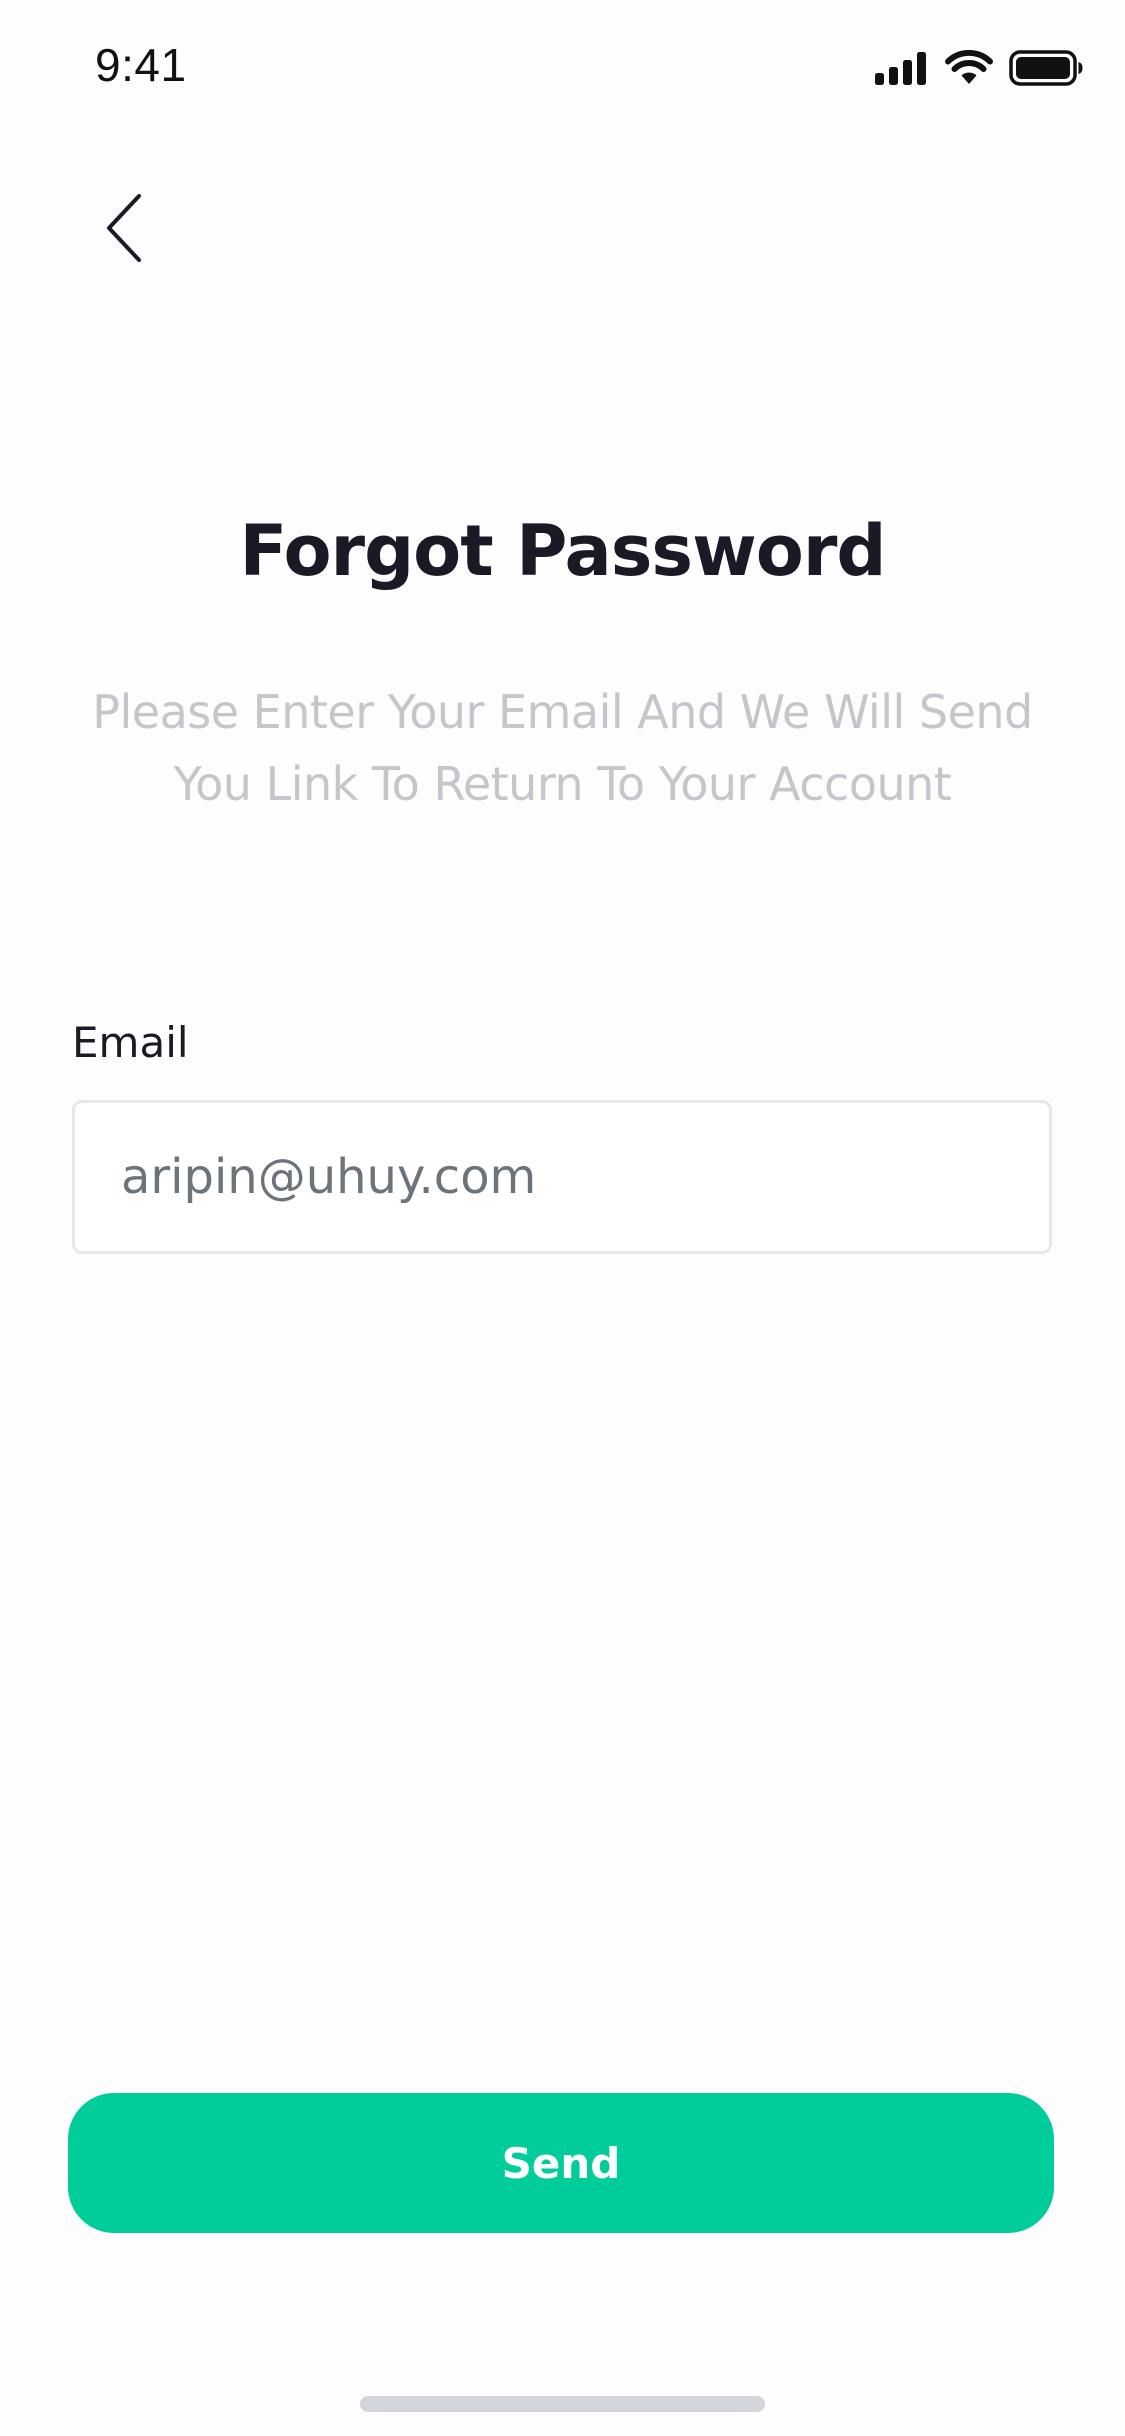 The image size is (1125, 2436). Describe the element at coordinates (130, 1042) in the screenshot. I see `email-label: Email` at that location.